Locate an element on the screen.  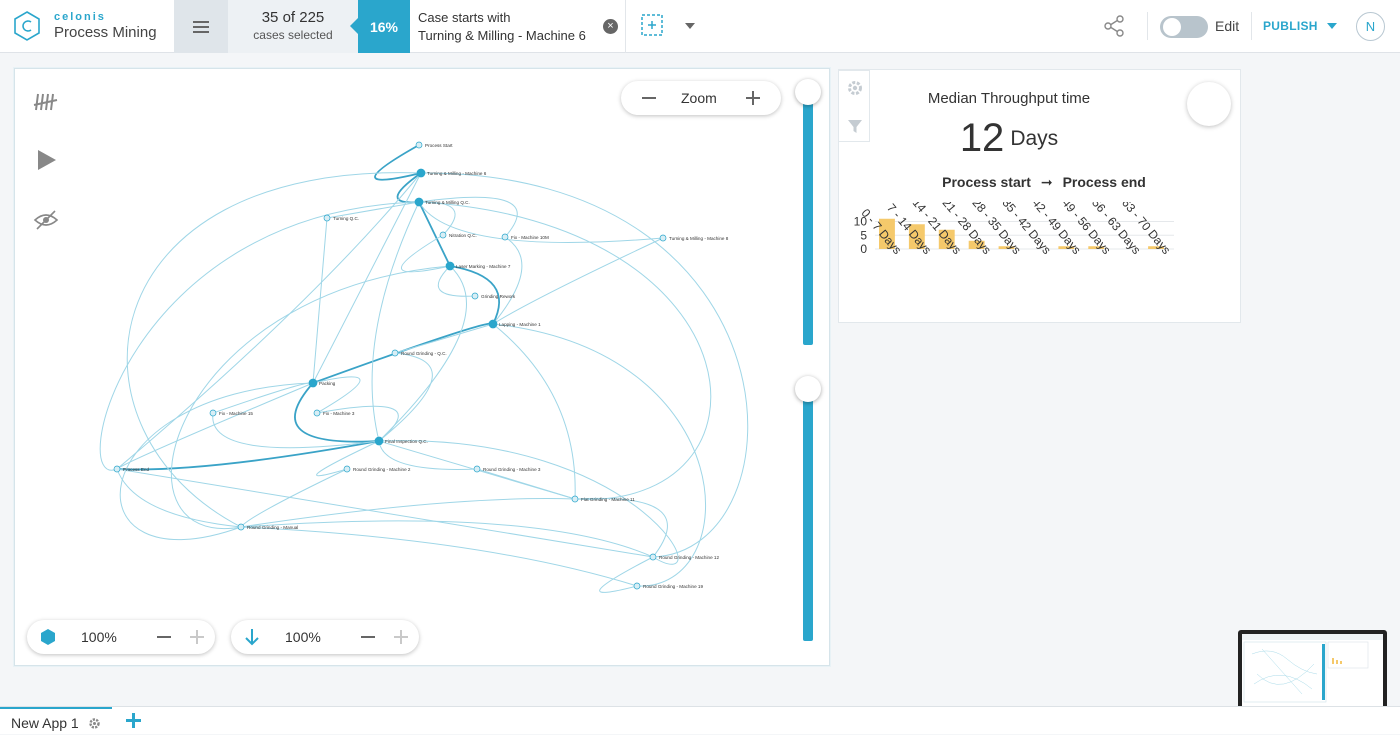
activity-label: Process Start is located at coordinates (439, 145).